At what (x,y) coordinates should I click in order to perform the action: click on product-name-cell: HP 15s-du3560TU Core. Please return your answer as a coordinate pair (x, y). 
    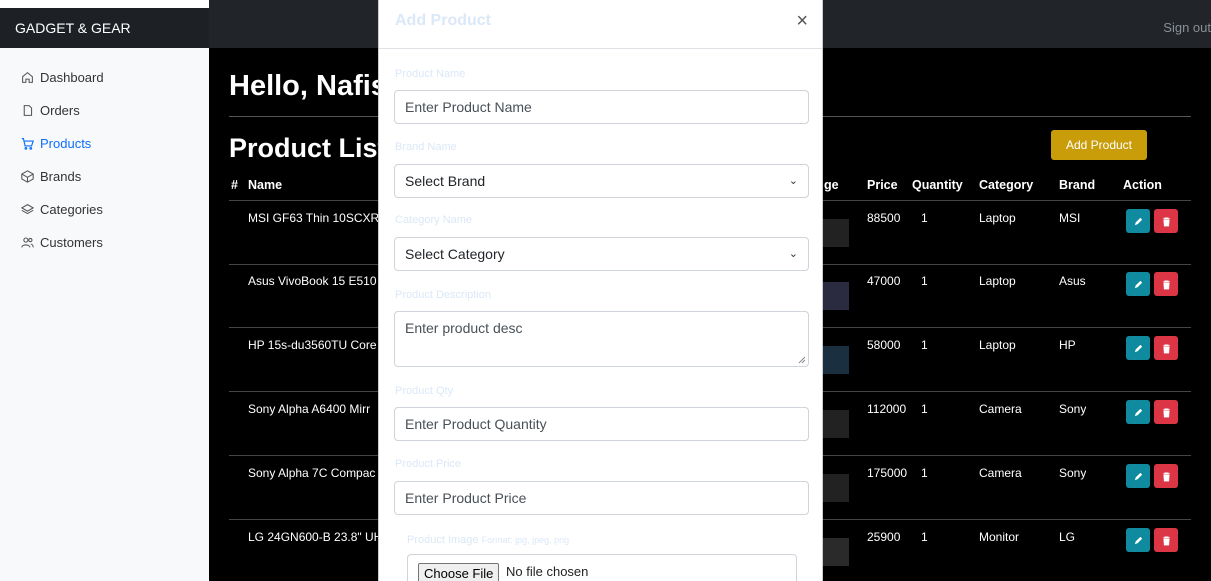
    Looking at the image, I should click on (312, 345).